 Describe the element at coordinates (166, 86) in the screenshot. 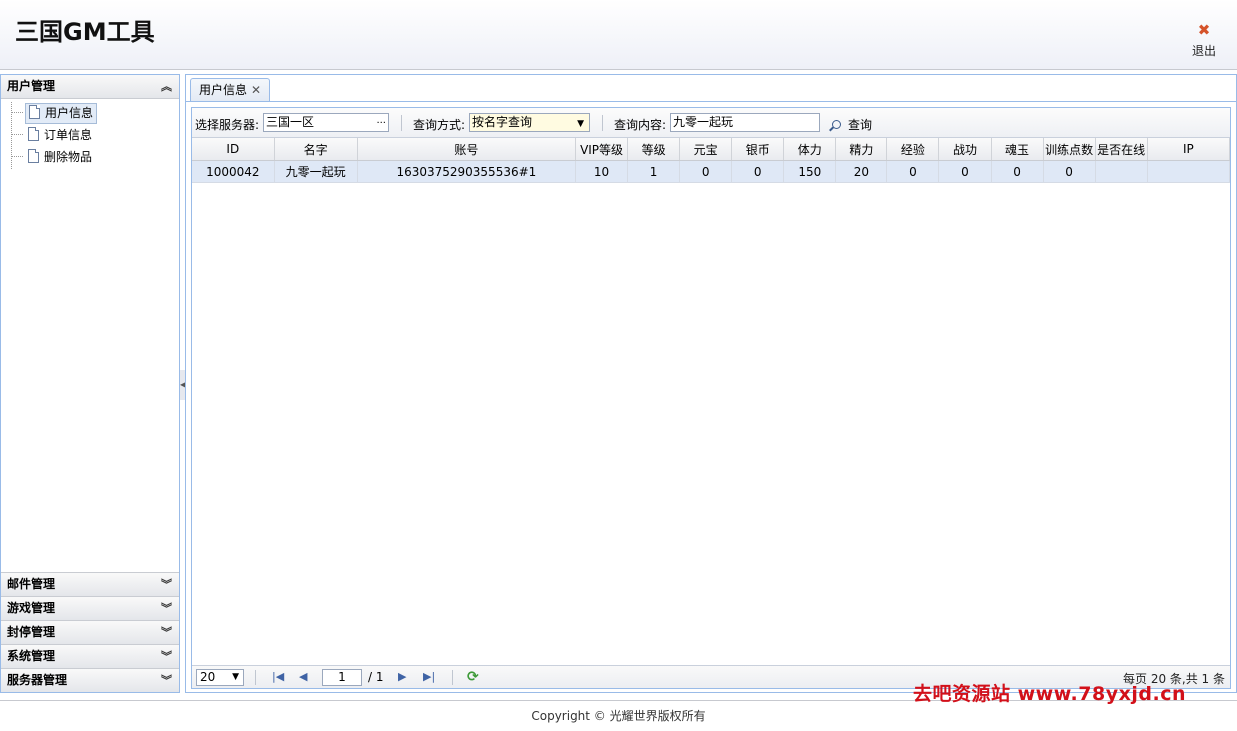

I see `chevron-up-icon: ︽` at that location.